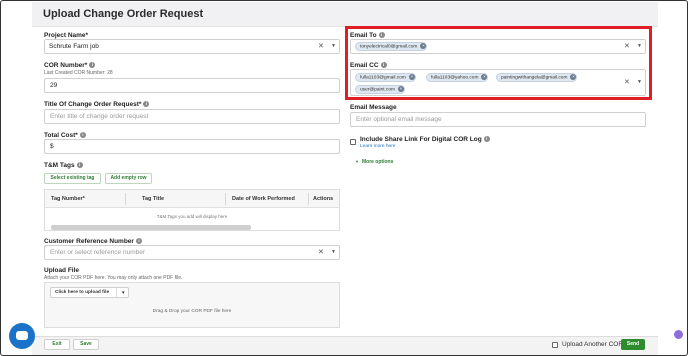  What do you see at coordinates (353, 142) in the screenshot?
I see `share-link-checkbox` at bounding box center [353, 142].